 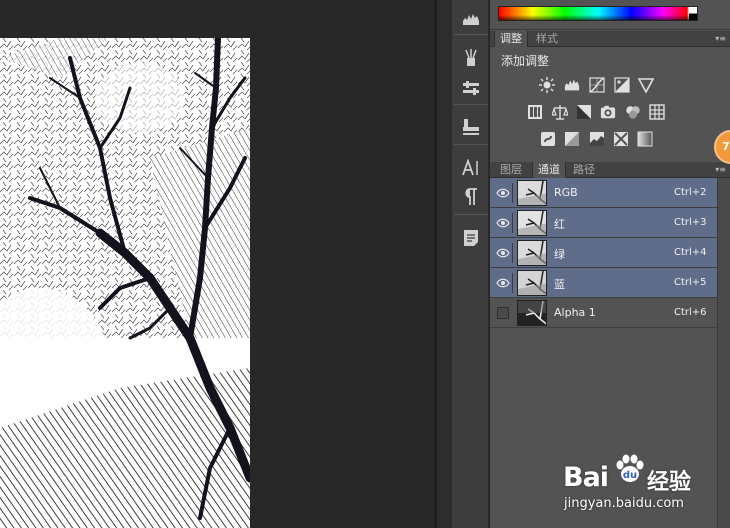 I want to click on color-spectrum-bar, so click(x=598, y=13).